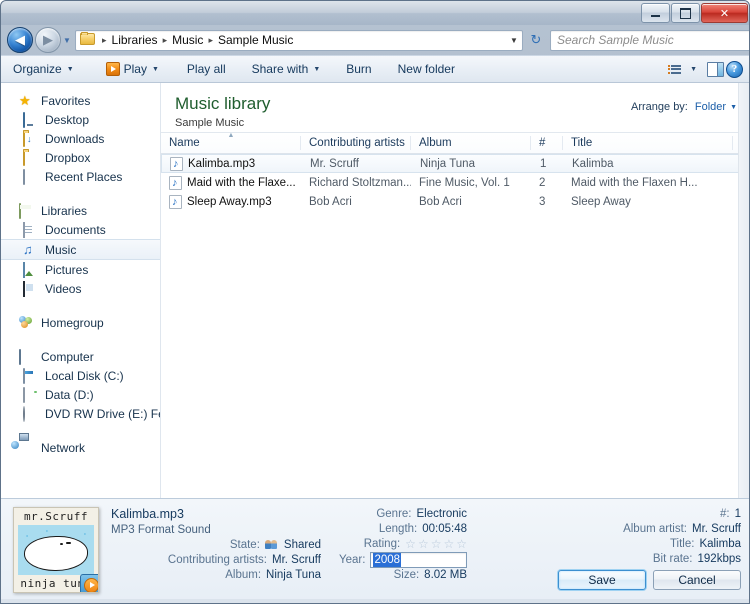 The width and height of the screenshot is (750, 604). Describe the element at coordinates (693, 69) in the screenshot. I see `view-dropdown-caret-icon: ▼` at that location.